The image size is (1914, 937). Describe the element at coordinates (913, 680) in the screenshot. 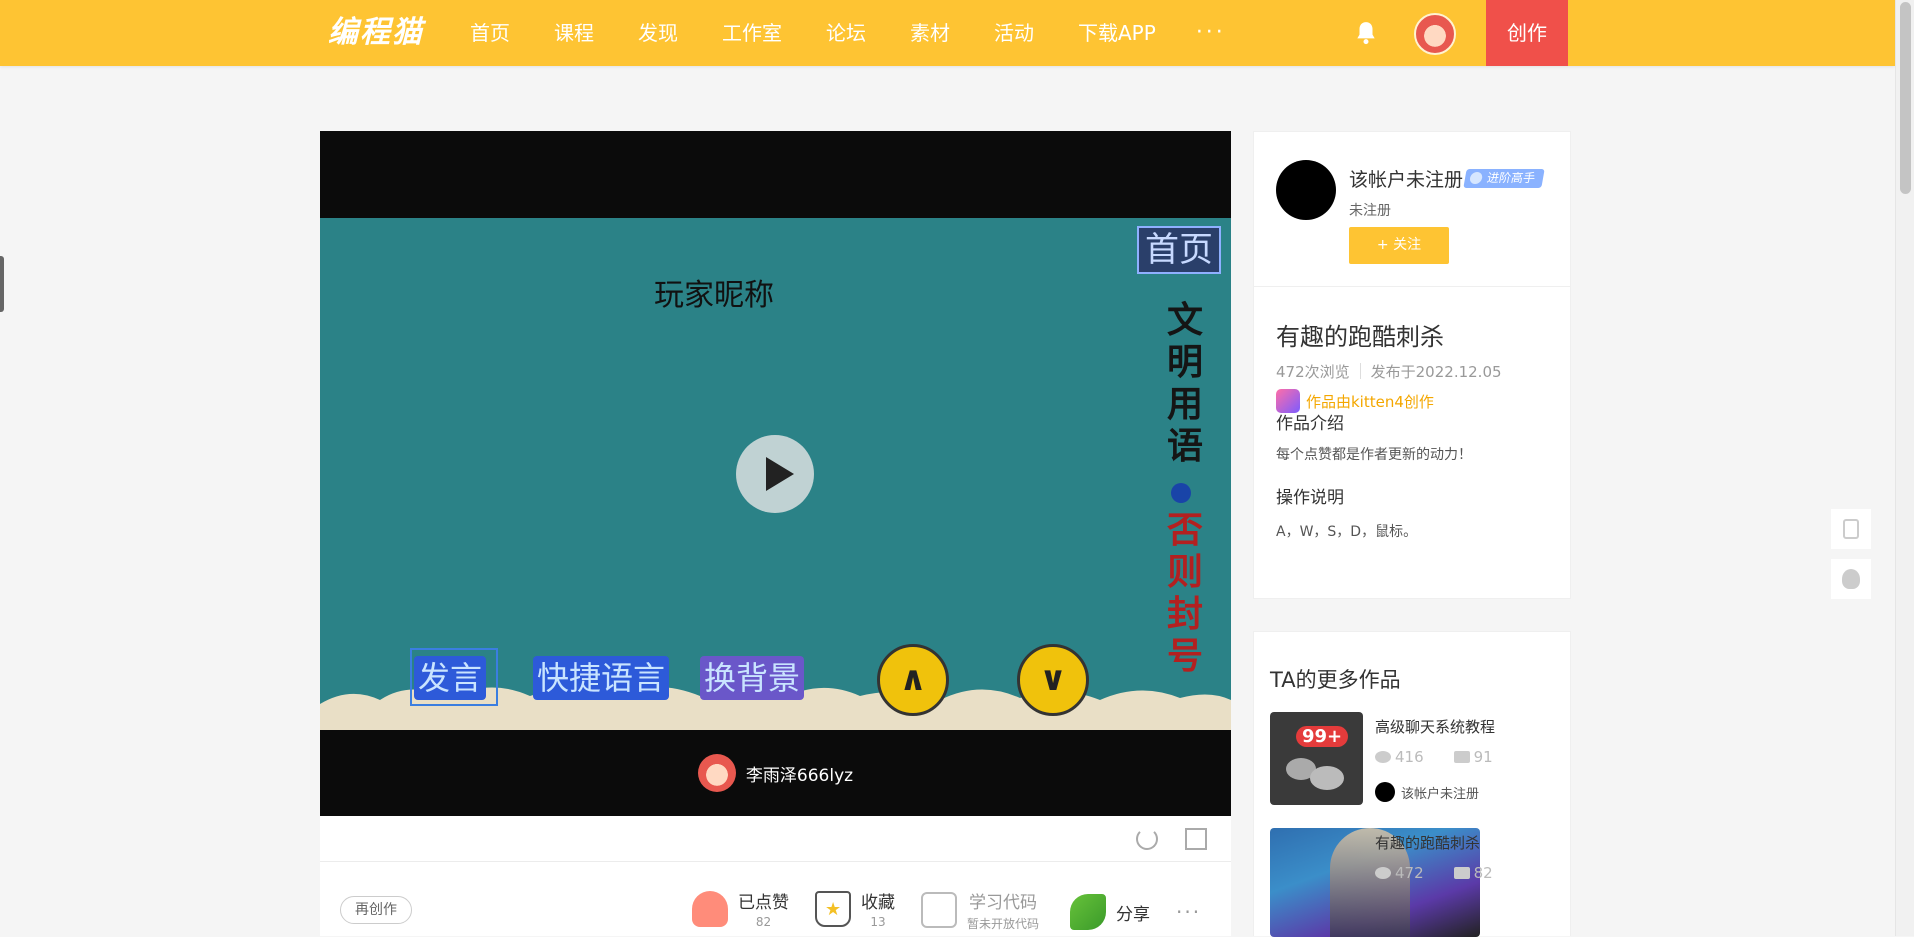

I see `stage-up-button: ∧` at that location.